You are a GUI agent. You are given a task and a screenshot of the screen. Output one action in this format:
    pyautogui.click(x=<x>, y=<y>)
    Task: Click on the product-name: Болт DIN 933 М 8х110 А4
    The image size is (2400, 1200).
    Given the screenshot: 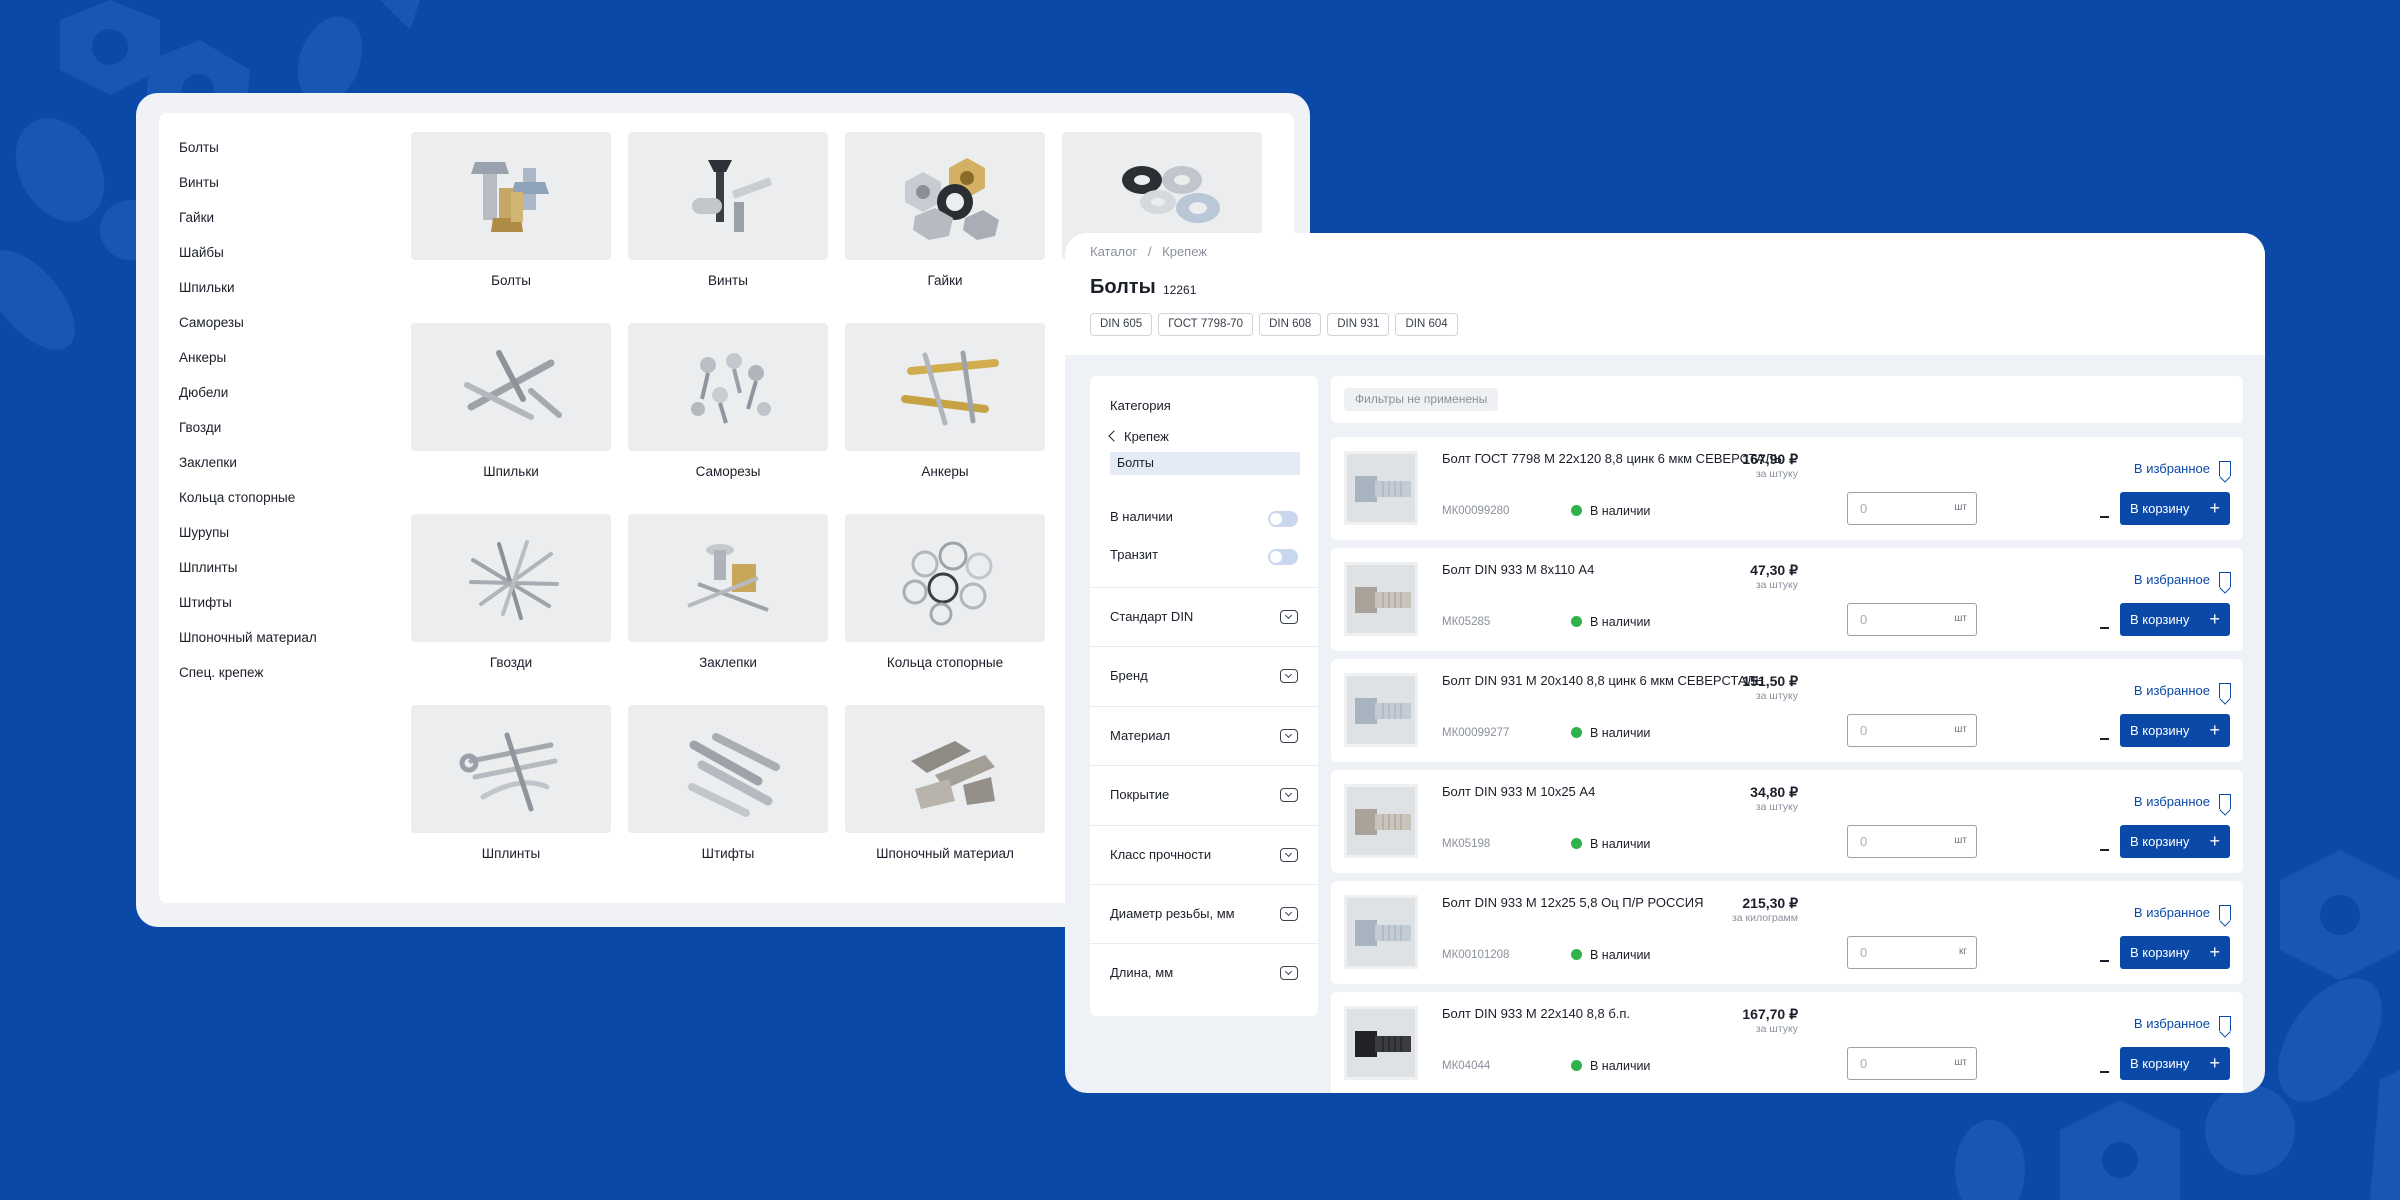 What is the action you would take?
    pyautogui.click(x=1518, y=569)
    